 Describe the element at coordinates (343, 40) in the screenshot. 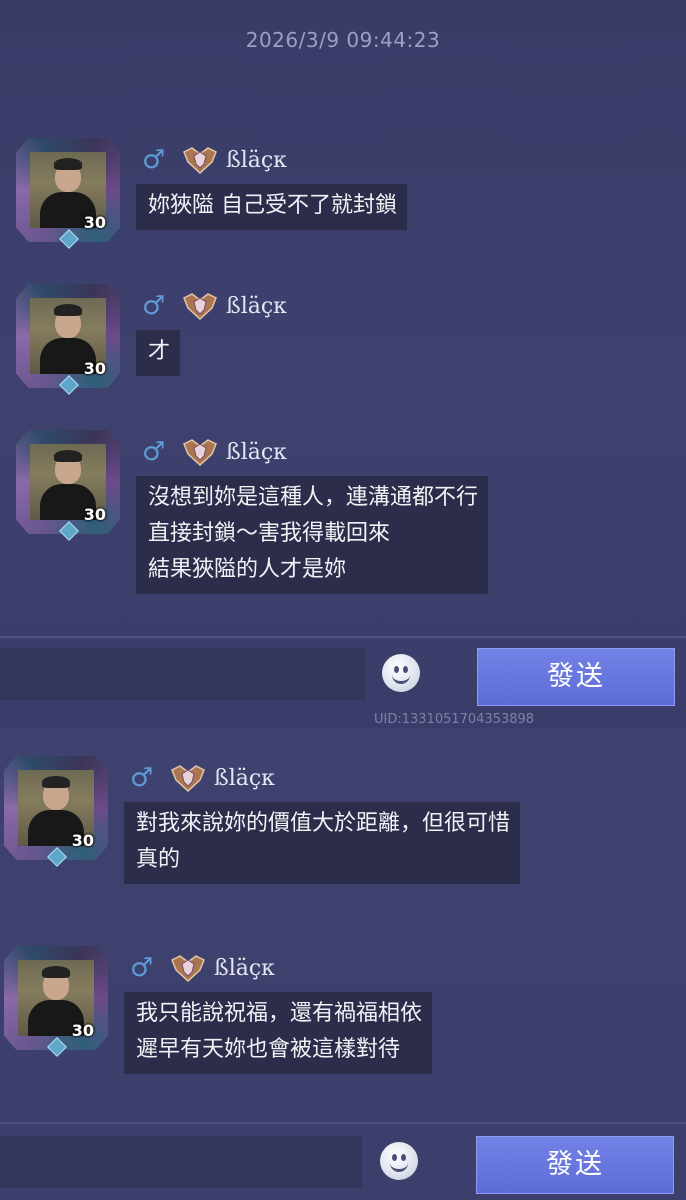

I see `timestamp: 2026/3/9 09:44:23` at that location.